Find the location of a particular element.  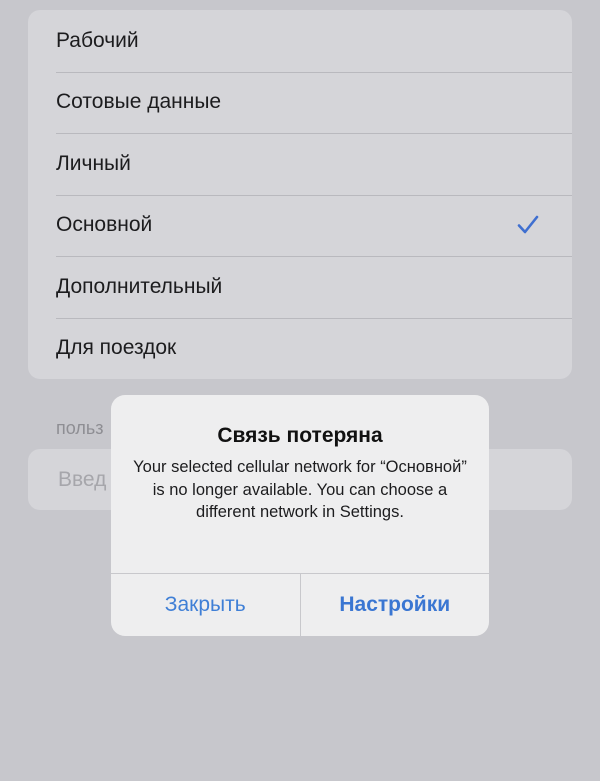

plan-option-label: Рабочий is located at coordinates (97, 40).